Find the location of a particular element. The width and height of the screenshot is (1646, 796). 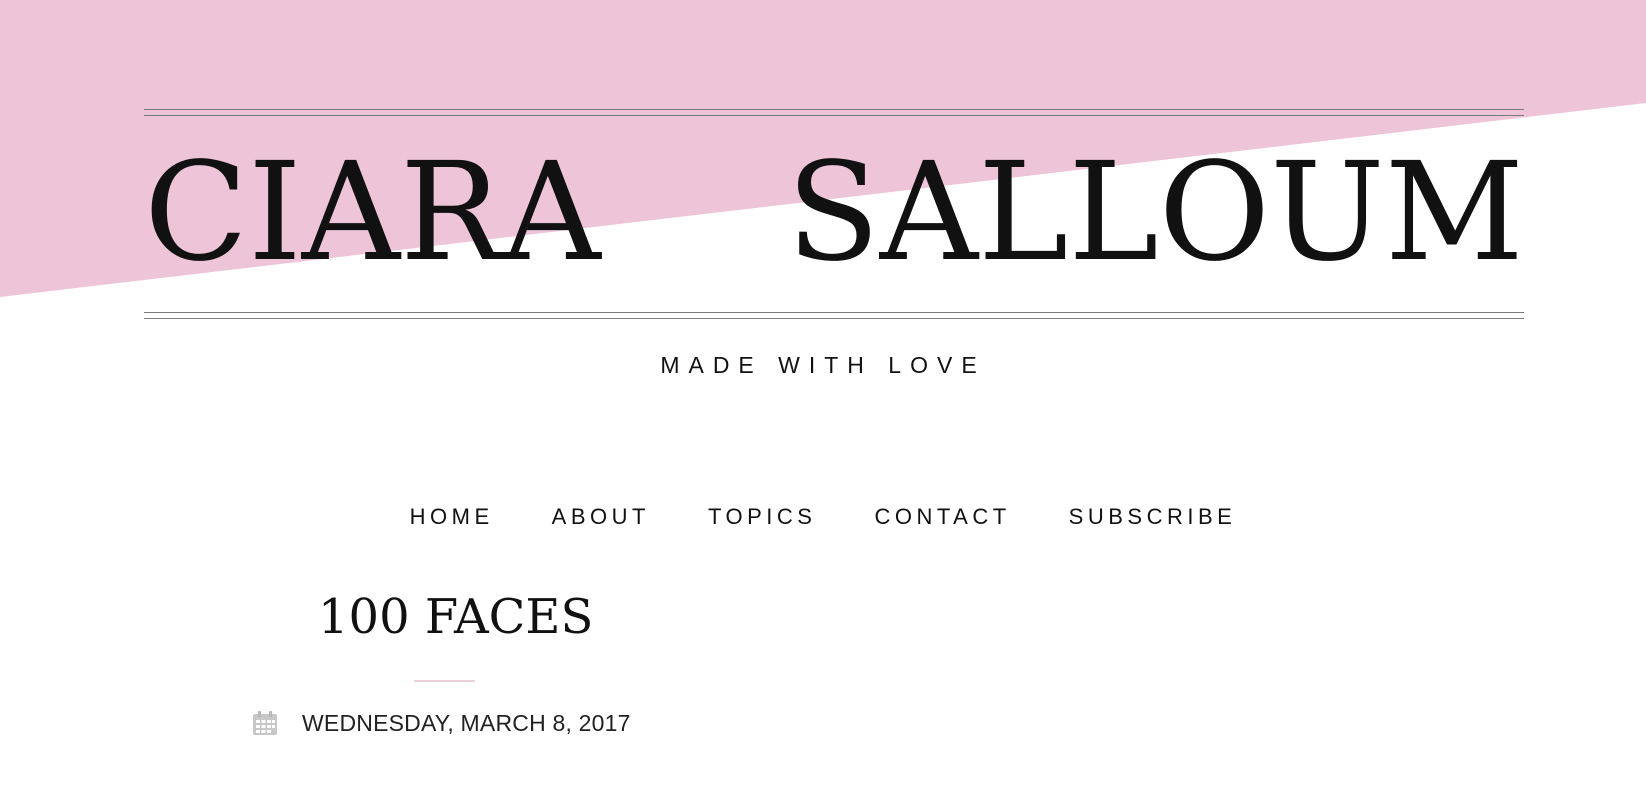

post-title-underline is located at coordinates (444, 681).